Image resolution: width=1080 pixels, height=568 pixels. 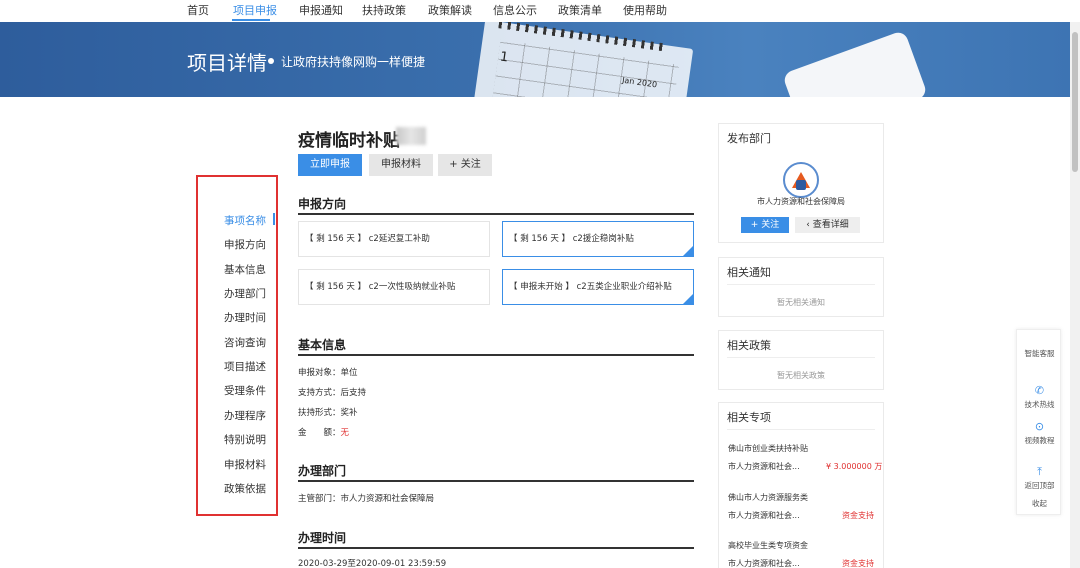 I want to click on side-nav-item-direction: 申报方向, so click(x=245, y=244).